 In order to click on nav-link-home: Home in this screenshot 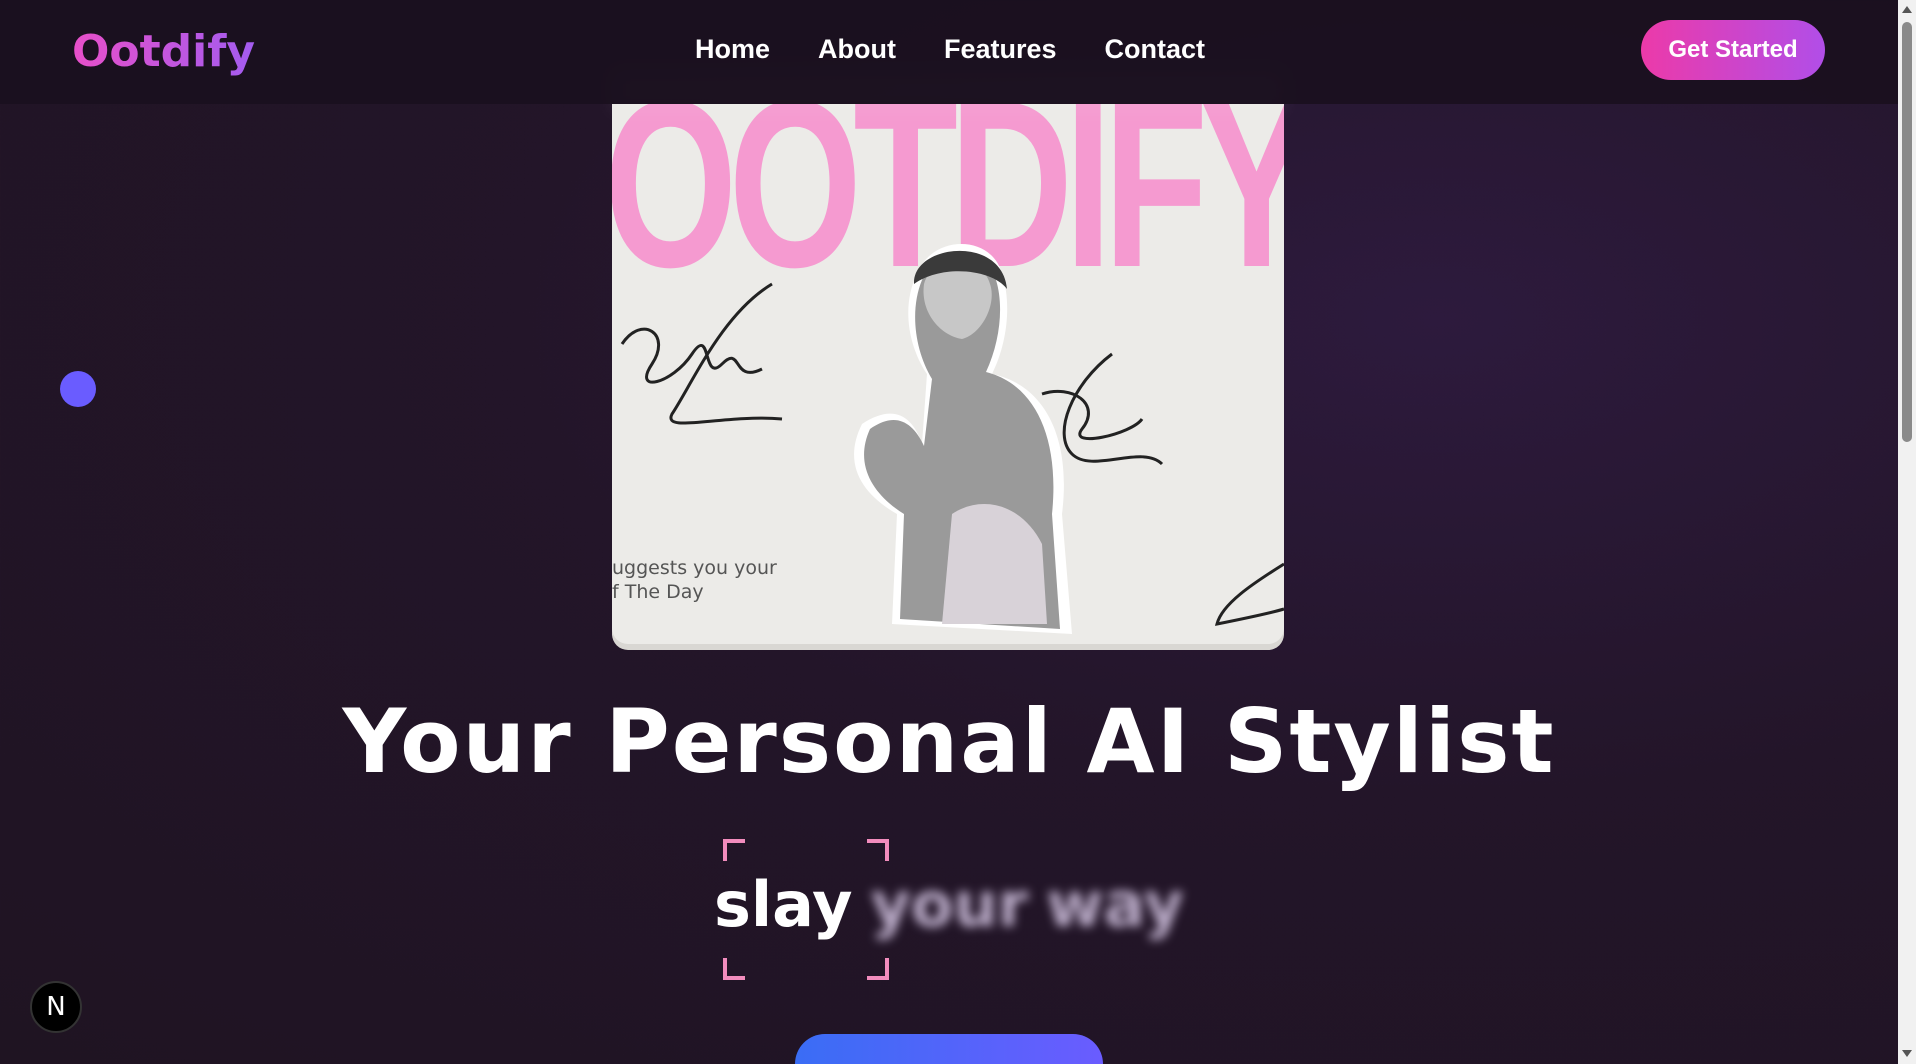, I will do `click(732, 49)`.